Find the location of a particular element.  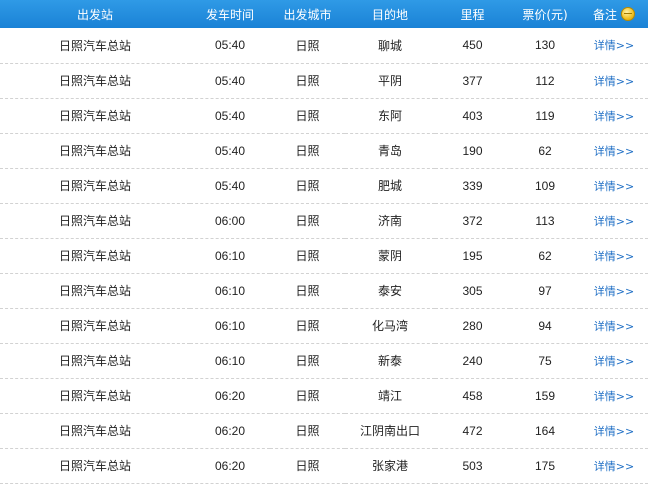

cell-destination: 东阿 is located at coordinates (390, 116).